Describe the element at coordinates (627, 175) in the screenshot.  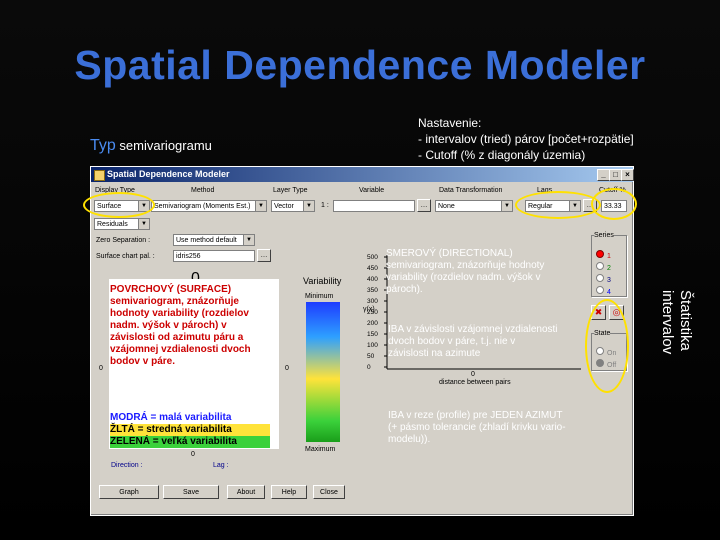
I see `close-icon: ×` at that location.